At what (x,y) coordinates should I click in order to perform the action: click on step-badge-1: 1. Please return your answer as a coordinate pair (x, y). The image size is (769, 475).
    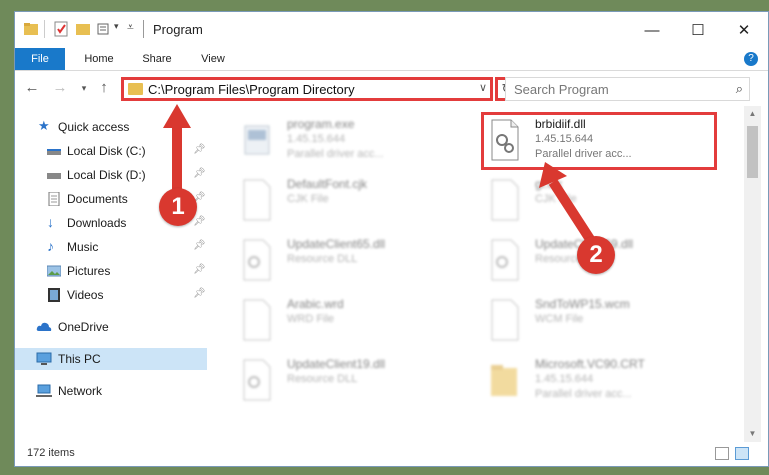
    Looking at the image, I should click on (178, 207).